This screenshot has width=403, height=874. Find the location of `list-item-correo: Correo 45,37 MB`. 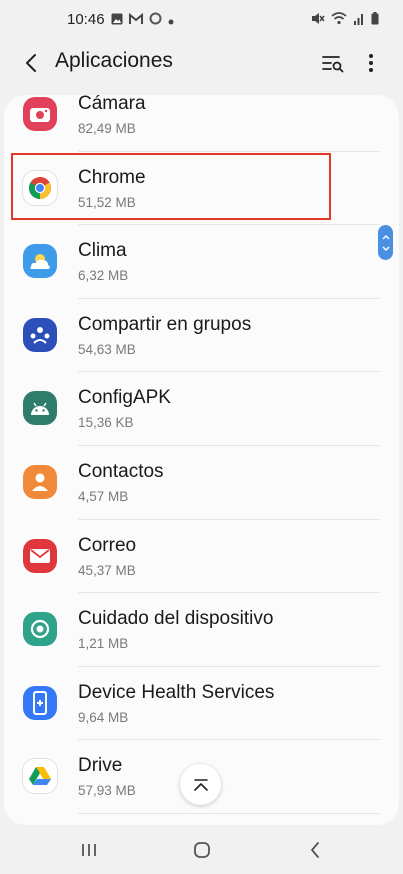

list-item-correo: Correo 45,37 MB is located at coordinates (201, 557).